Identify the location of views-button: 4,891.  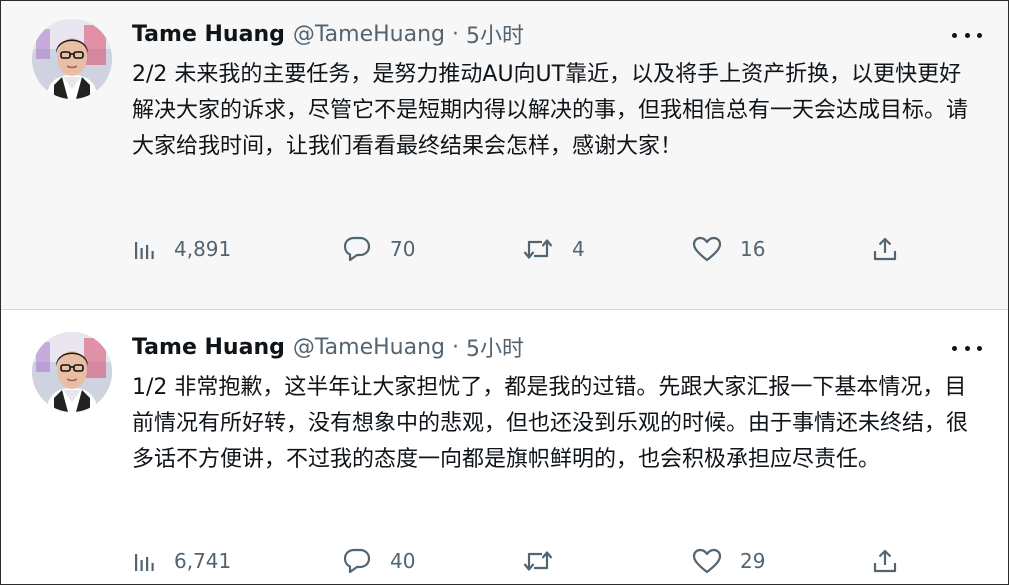
(181, 249).